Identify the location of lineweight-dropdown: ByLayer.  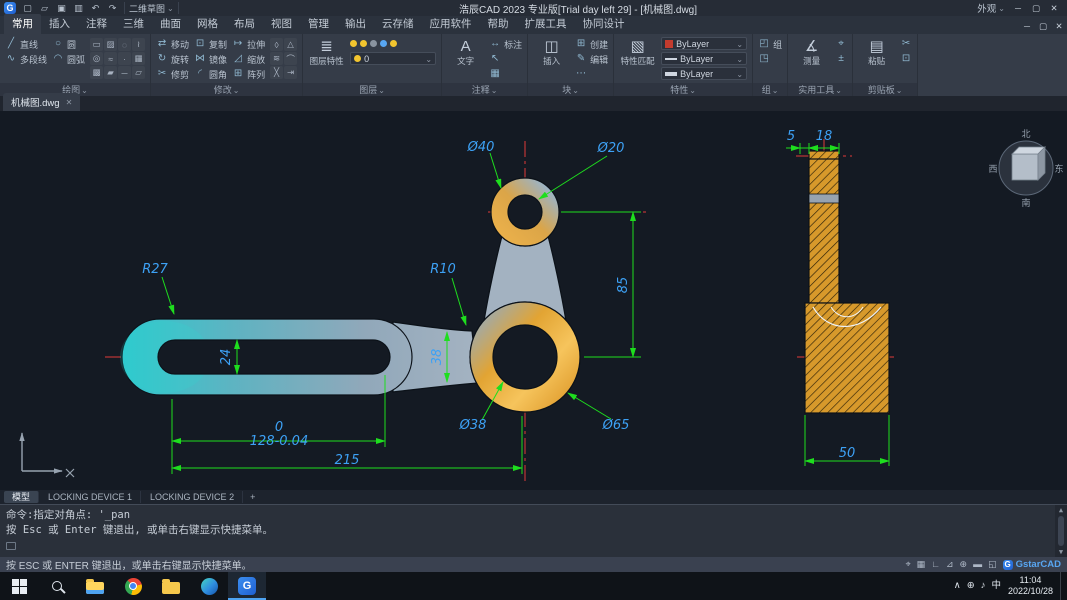
(704, 73).